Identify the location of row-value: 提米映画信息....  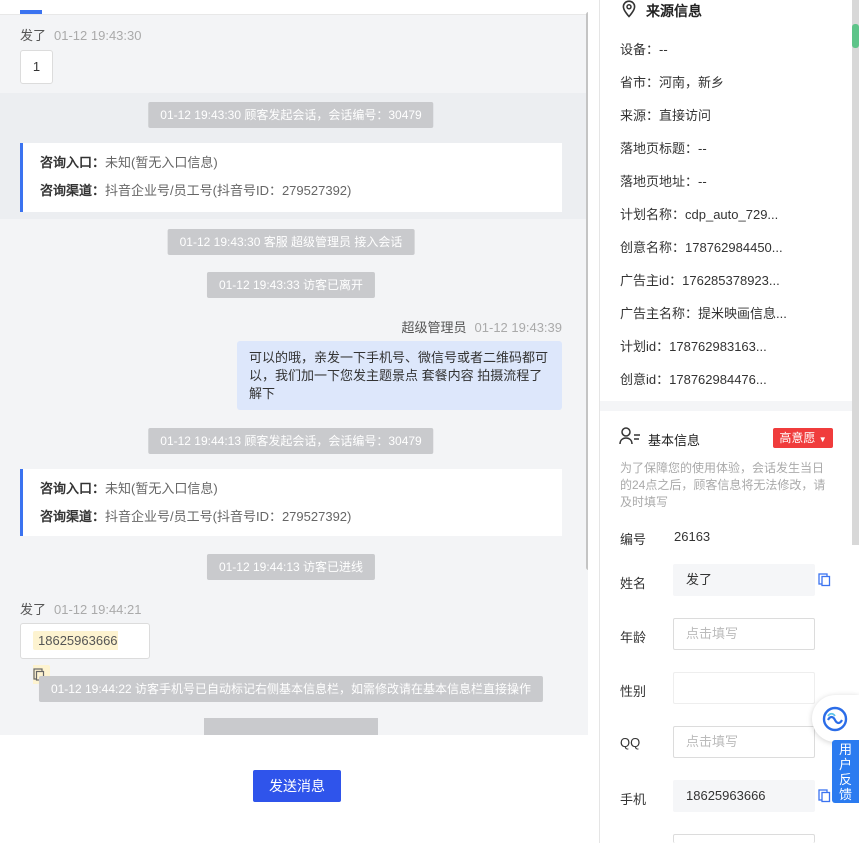
(742, 313).